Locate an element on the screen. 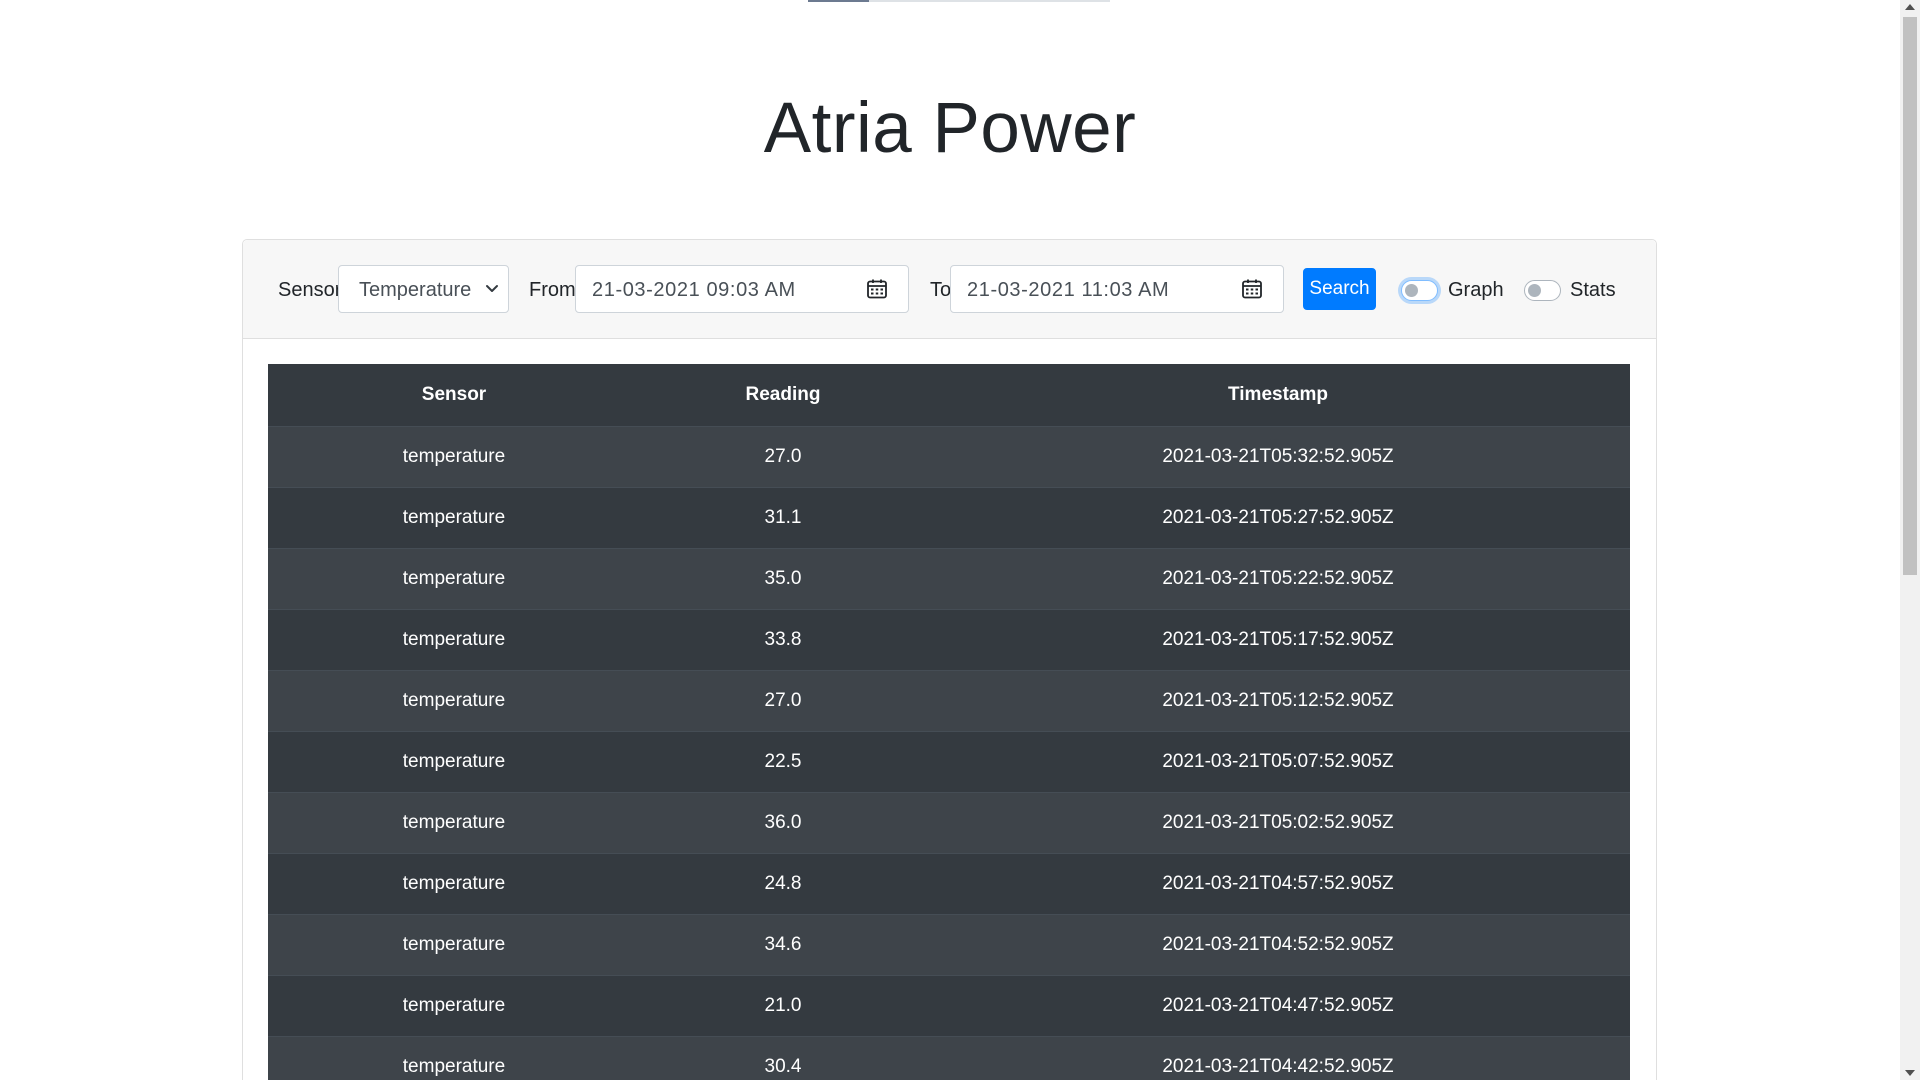  cell-timestamp: 2021-03-21T05:02:52.905Z is located at coordinates (1278, 822).